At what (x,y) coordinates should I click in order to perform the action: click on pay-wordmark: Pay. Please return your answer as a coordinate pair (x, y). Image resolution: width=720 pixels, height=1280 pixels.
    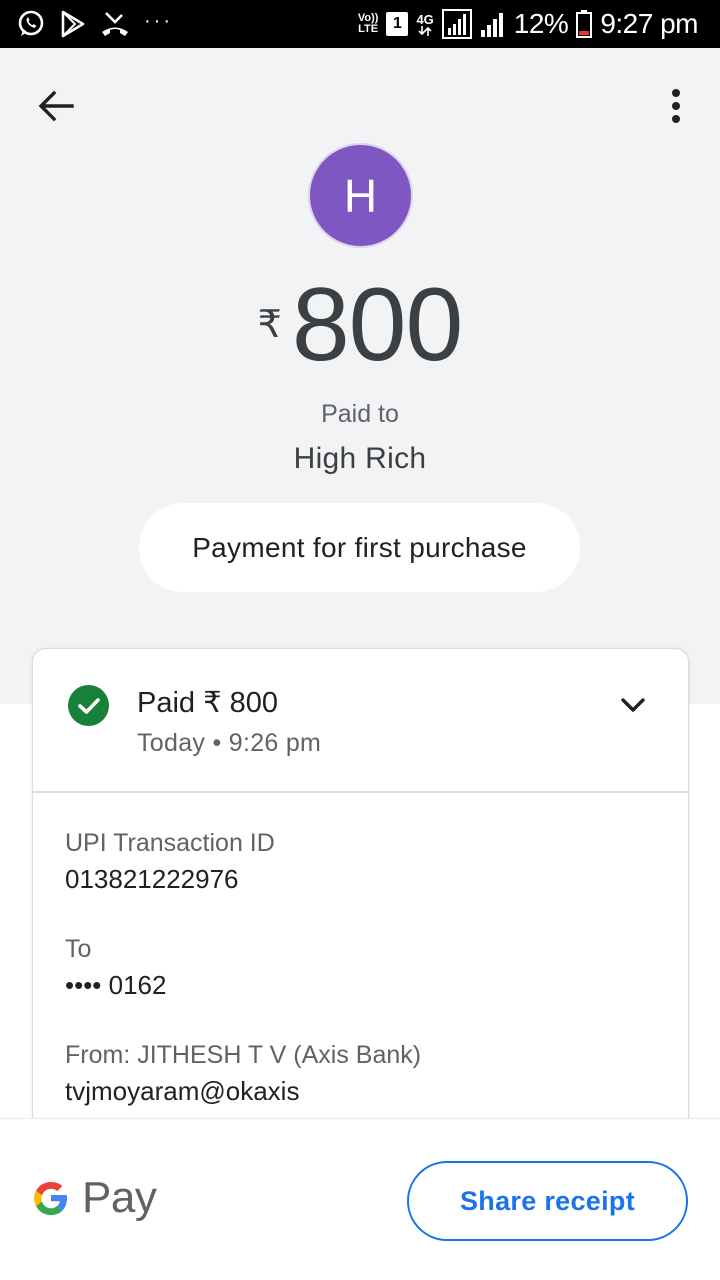
    Looking at the image, I should click on (119, 1197).